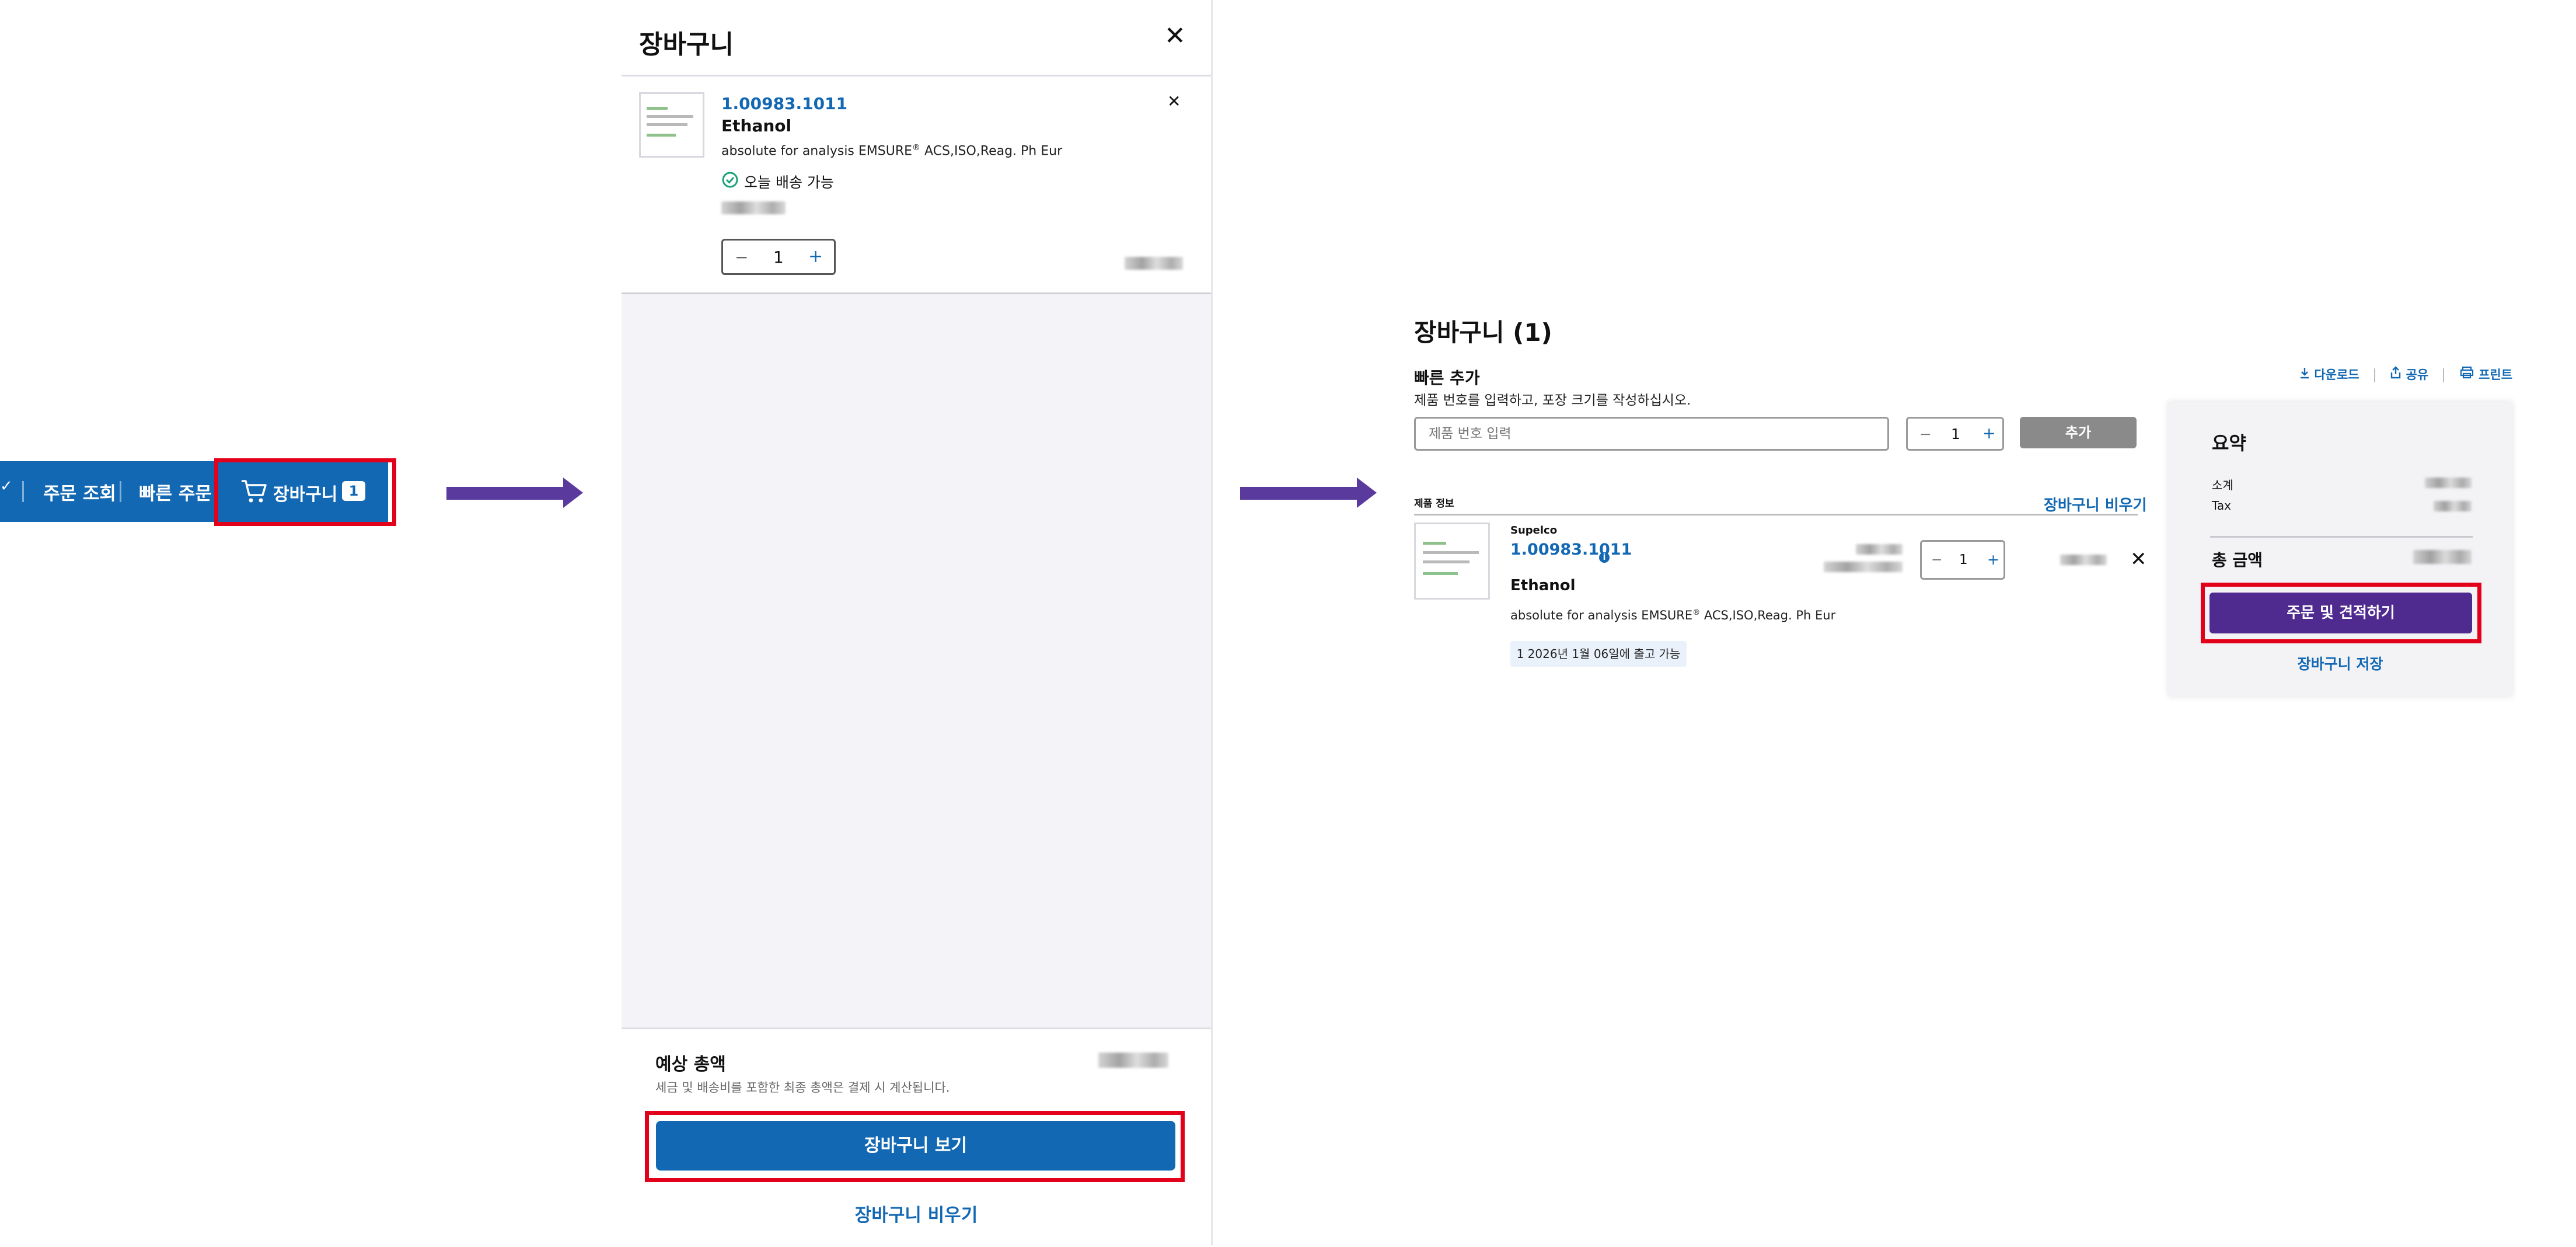 The height and width of the screenshot is (1247, 2576). I want to click on availability-text: 오늘 배송 가능, so click(789, 183).